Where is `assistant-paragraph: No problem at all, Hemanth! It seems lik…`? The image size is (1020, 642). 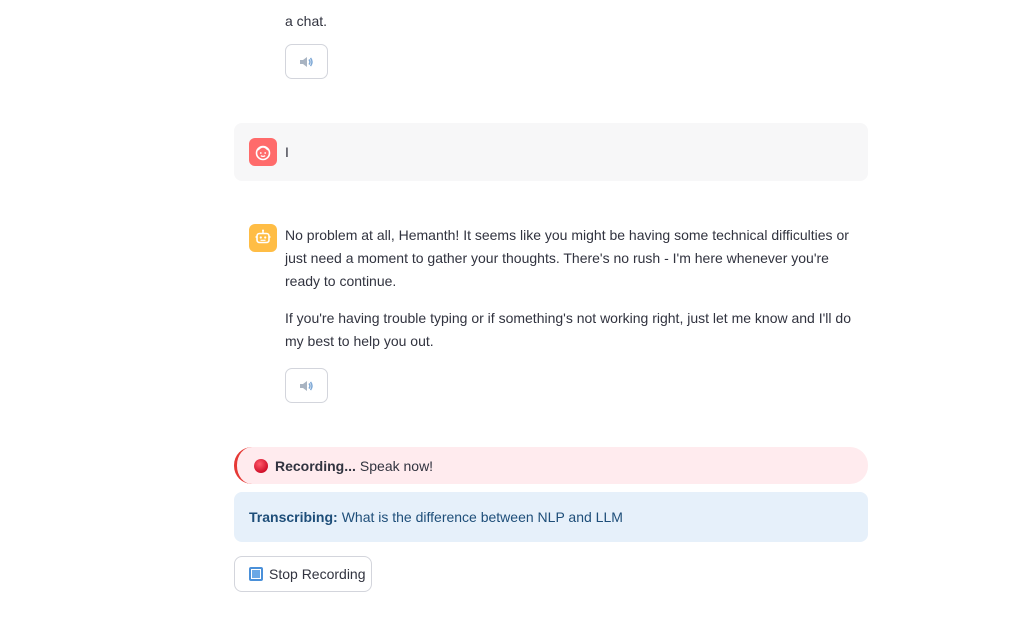 assistant-paragraph: No problem at all, Hemanth! It seems lik… is located at coordinates (567, 258).